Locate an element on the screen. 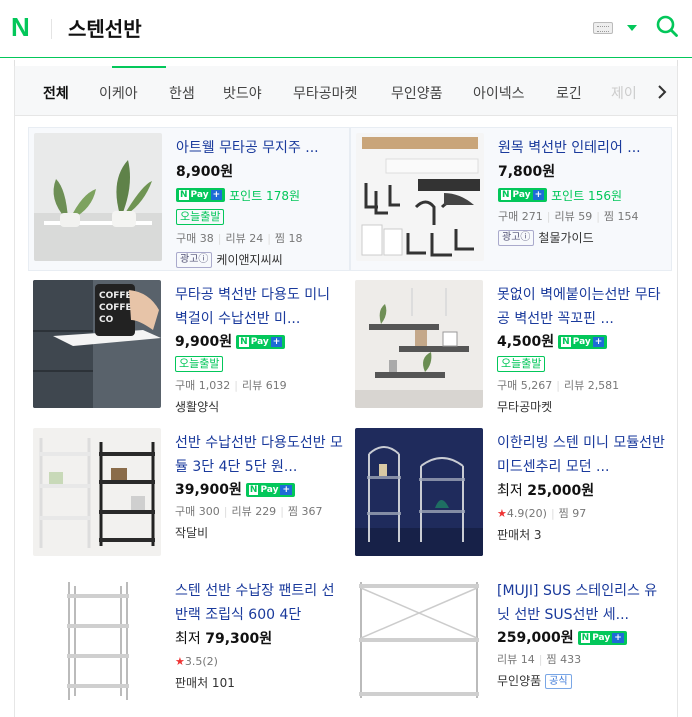  product-price: 최저 79,300원 is located at coordinates (224, 639).